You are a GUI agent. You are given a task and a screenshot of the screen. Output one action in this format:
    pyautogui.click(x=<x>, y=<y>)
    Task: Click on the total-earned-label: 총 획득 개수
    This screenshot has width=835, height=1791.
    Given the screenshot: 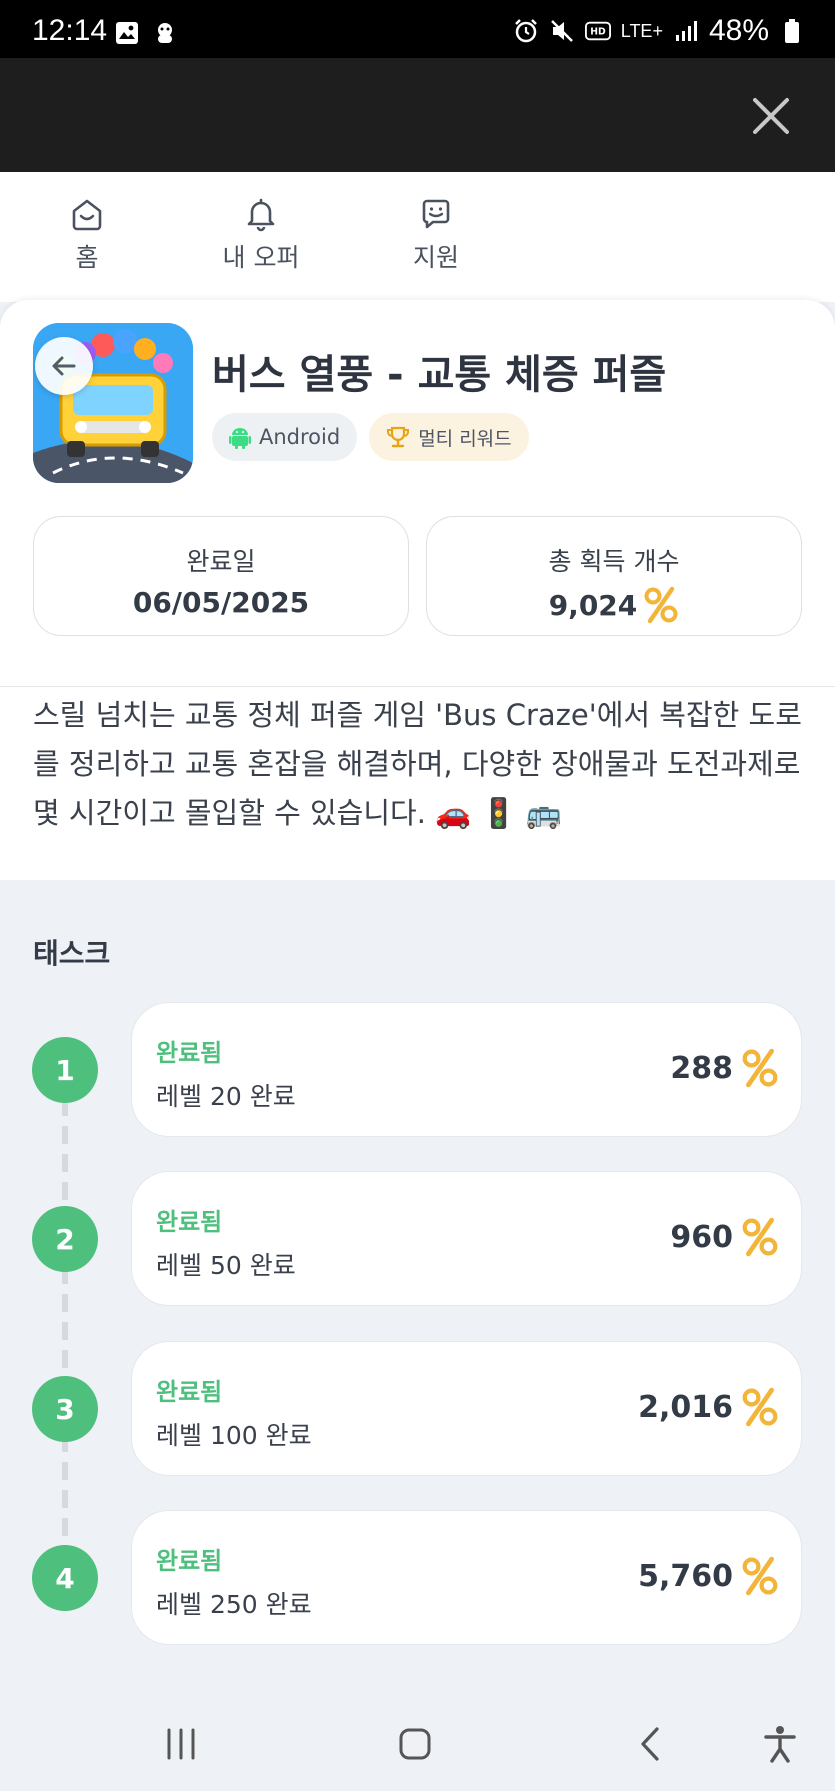 What is the action you would take?
    pyautogui.click(x=614, y=561)
    